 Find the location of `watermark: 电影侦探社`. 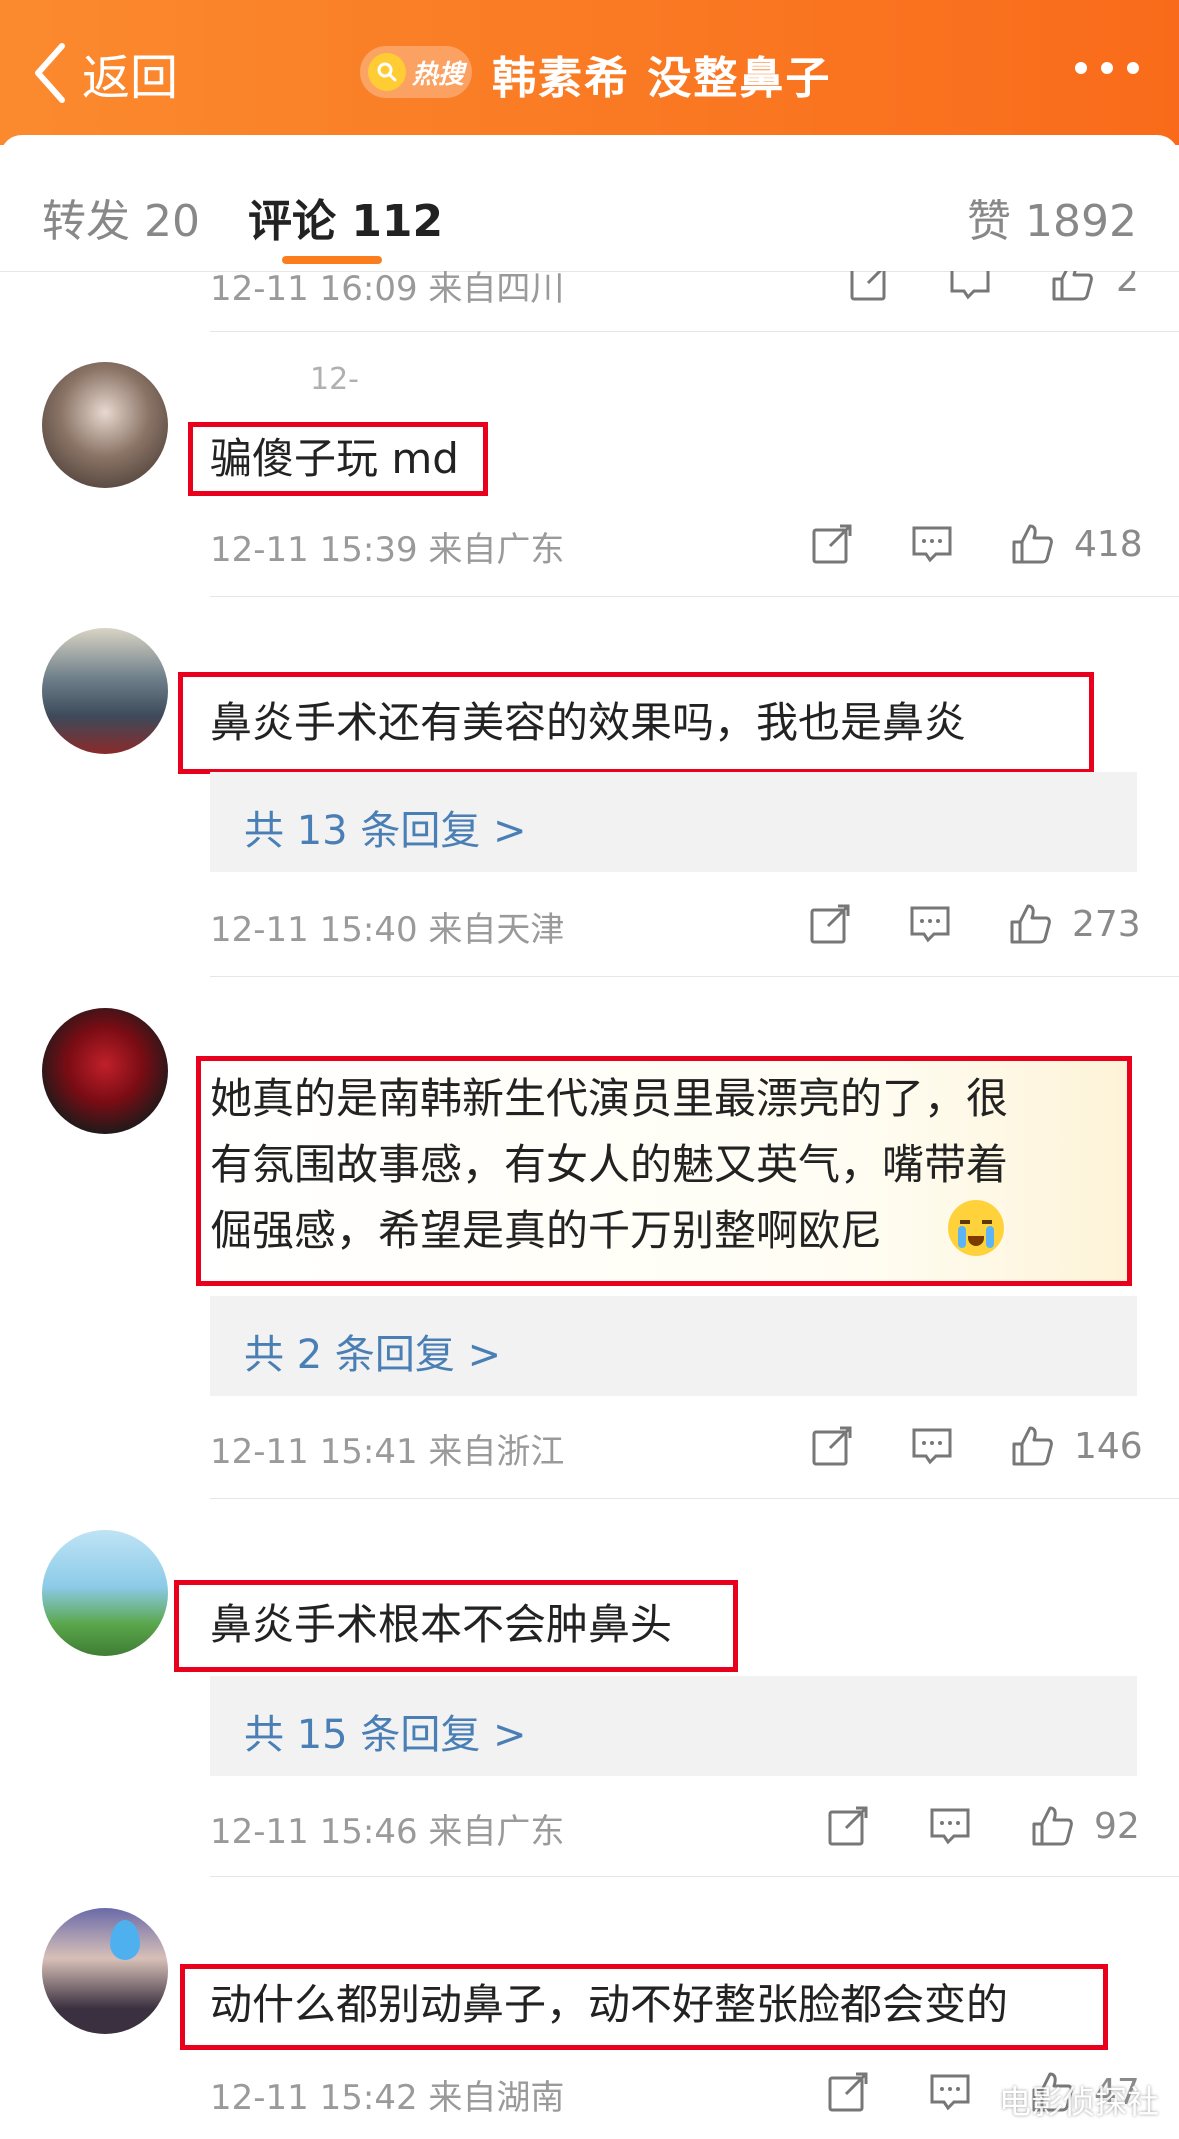

watermark: 电影侦探社 is located at coordinates (1078, 2102).